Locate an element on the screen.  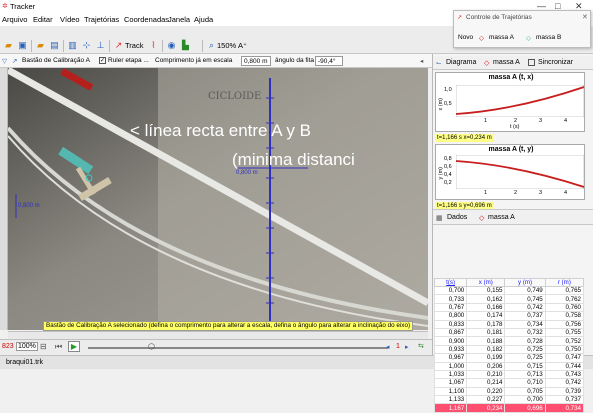
menu-janela: Janela is located at coordinates (179, 19).